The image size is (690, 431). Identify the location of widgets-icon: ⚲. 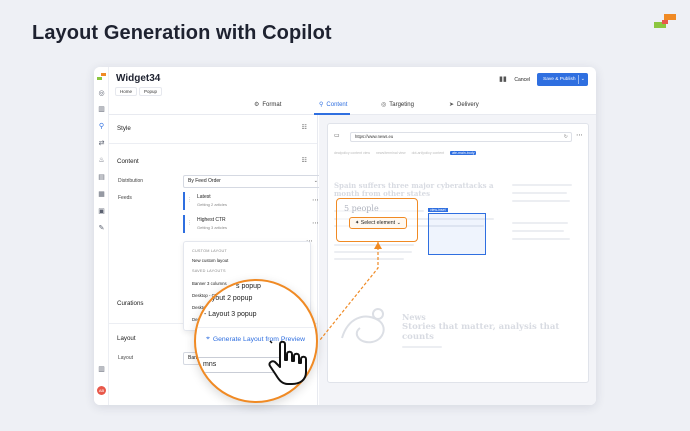
(101, 126).